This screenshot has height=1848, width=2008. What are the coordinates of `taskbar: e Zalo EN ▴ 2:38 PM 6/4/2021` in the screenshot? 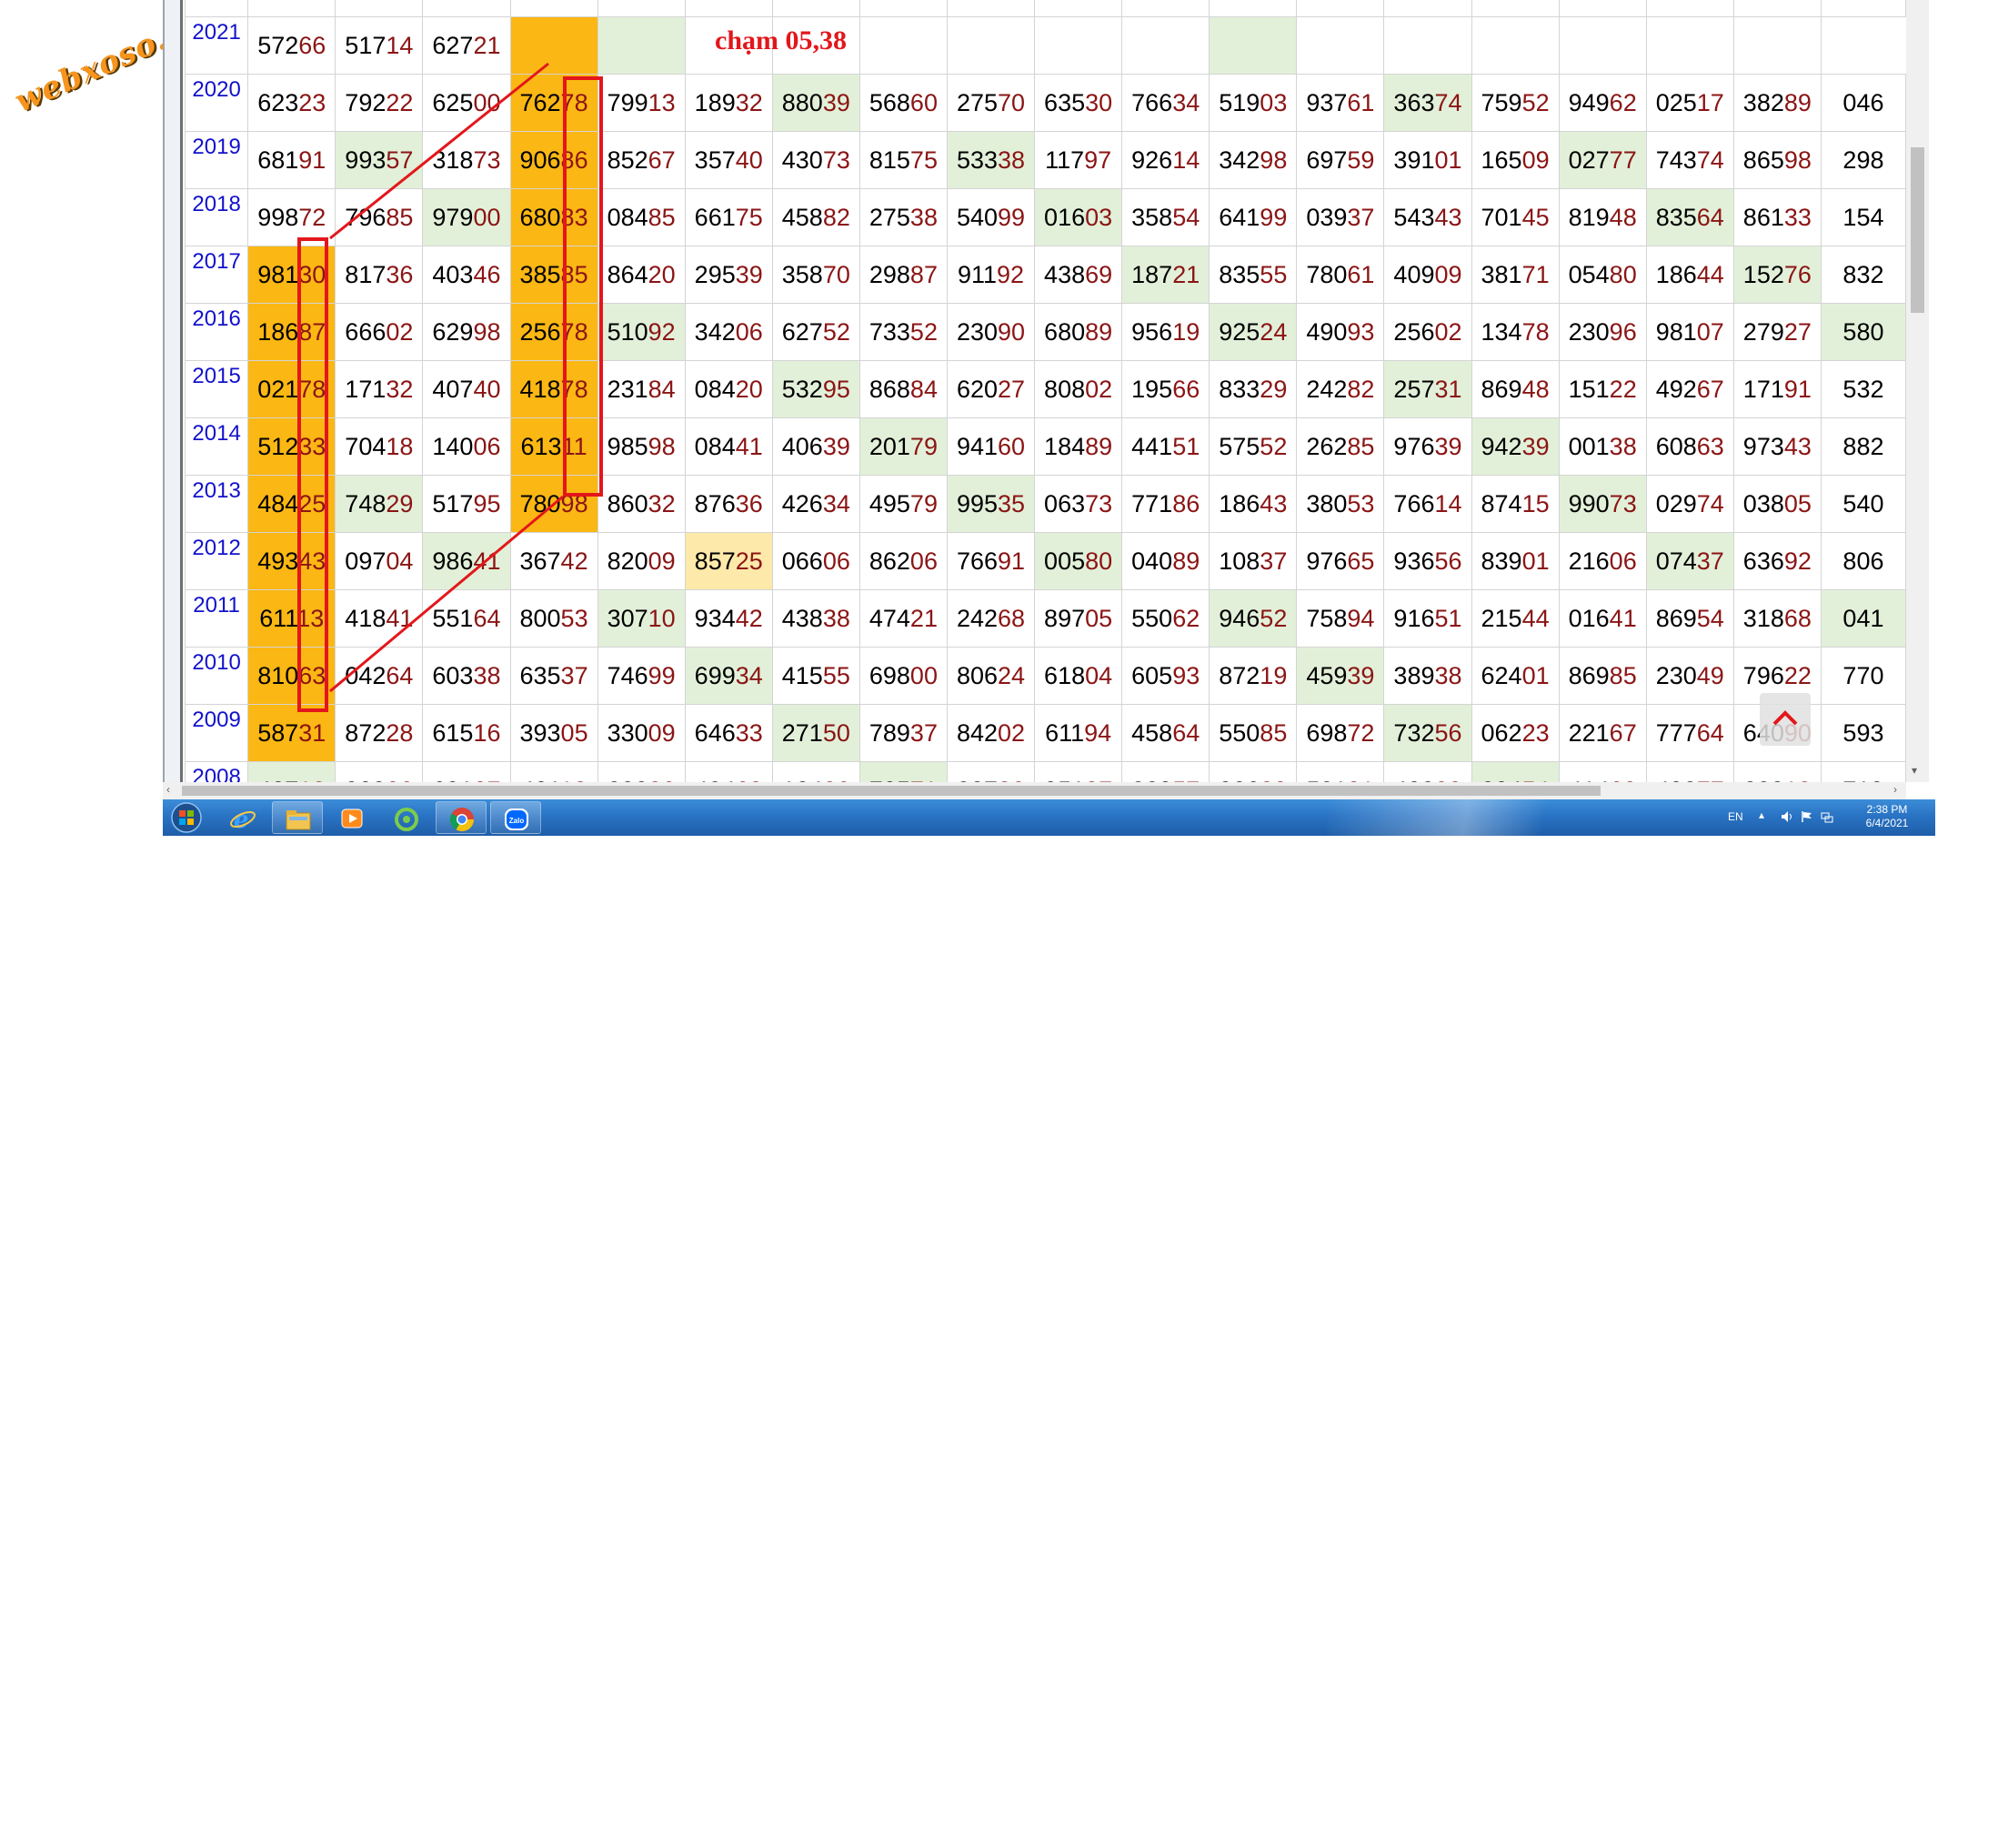 It's located at (1049, 818).